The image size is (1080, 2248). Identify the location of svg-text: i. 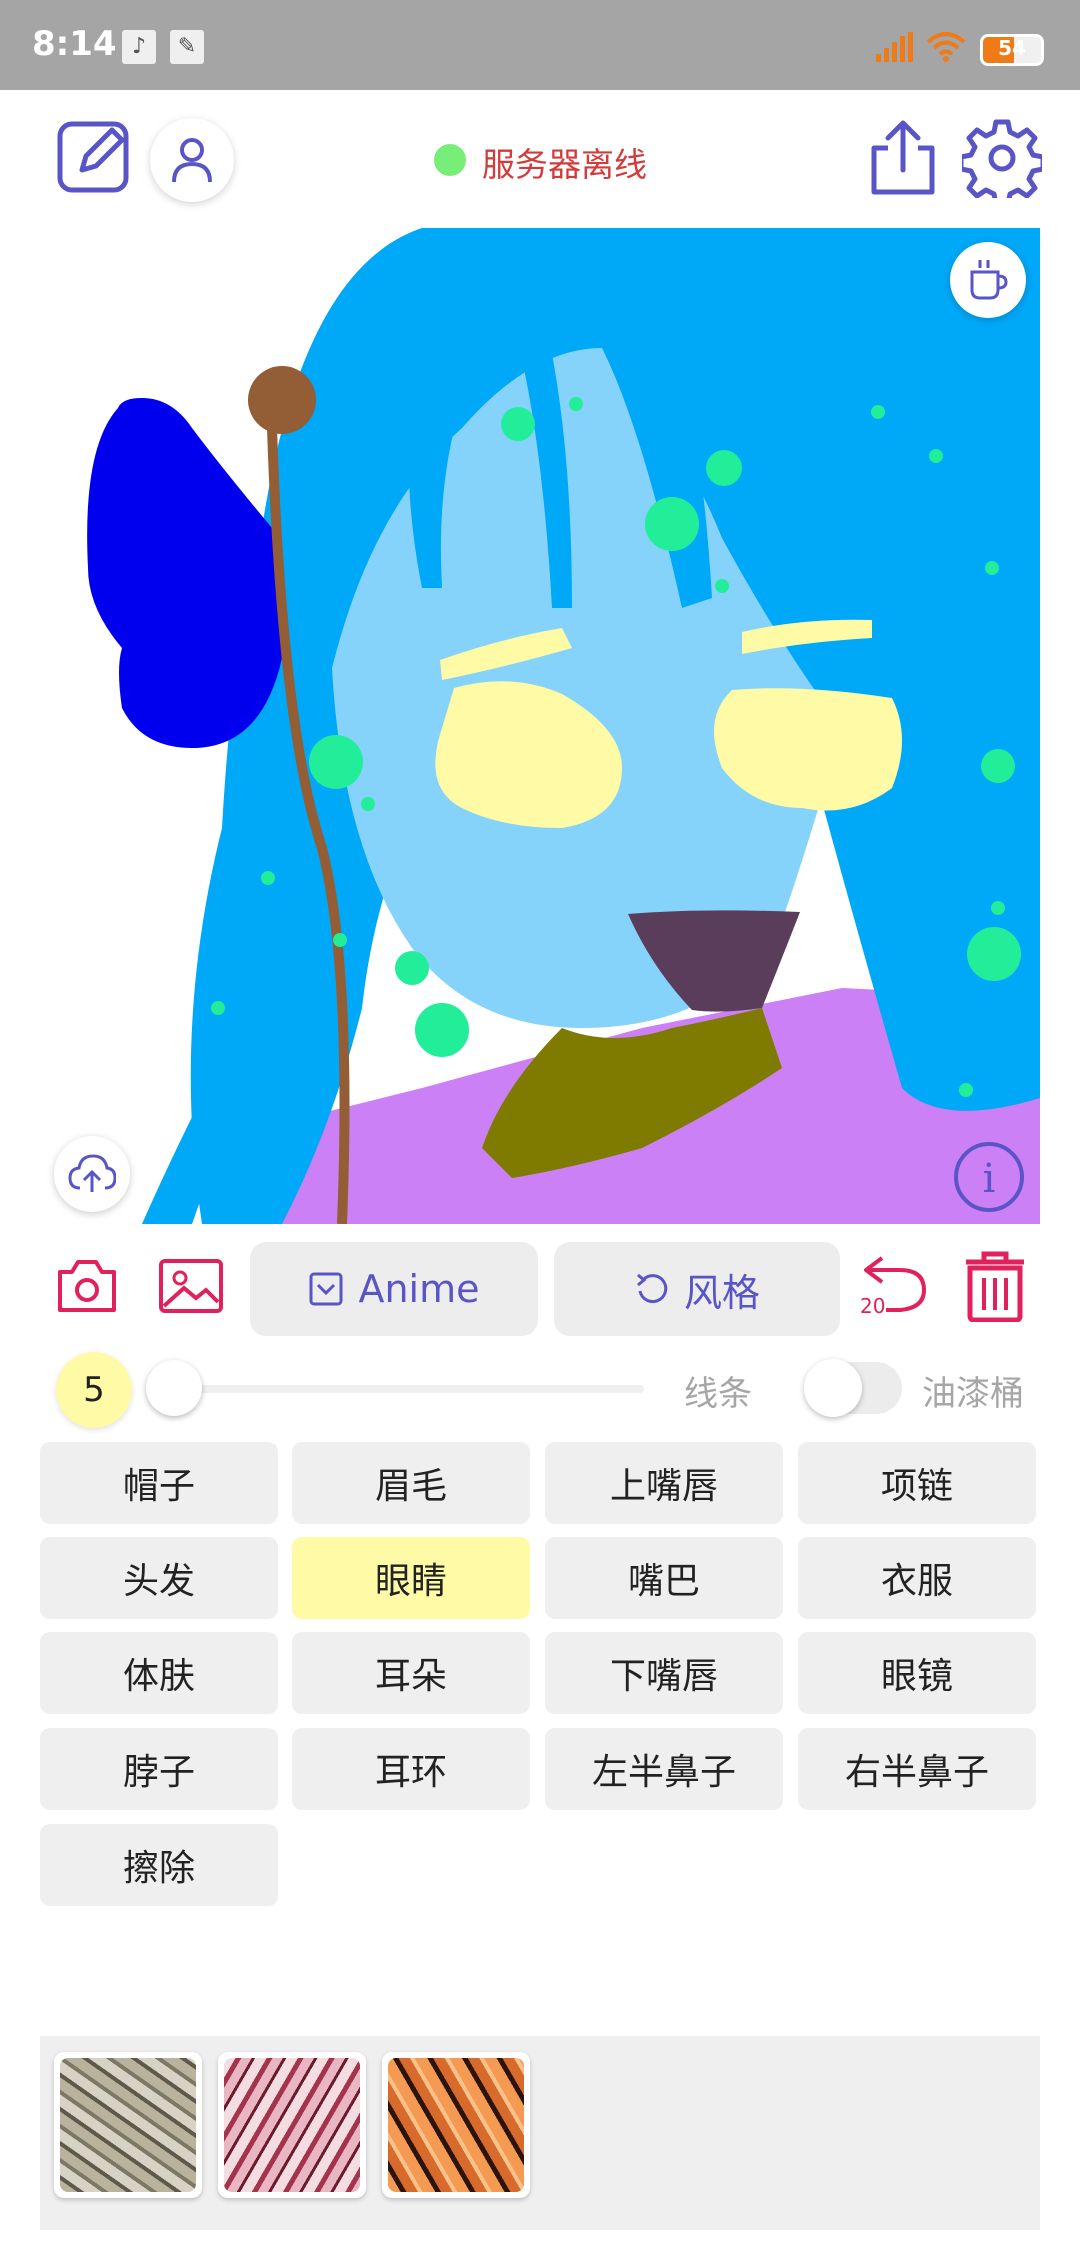
(989, 1179).